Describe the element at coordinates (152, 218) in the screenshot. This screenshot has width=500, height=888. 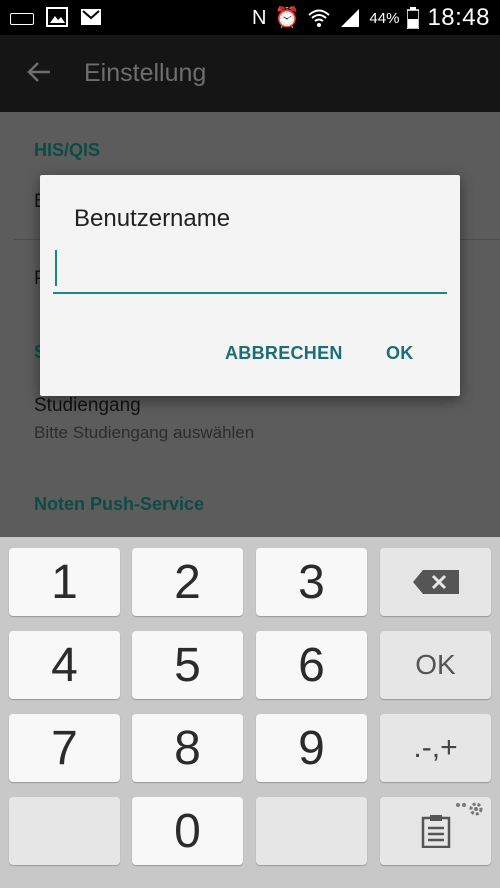
I see `dialog-title: Benutzername` at that location.